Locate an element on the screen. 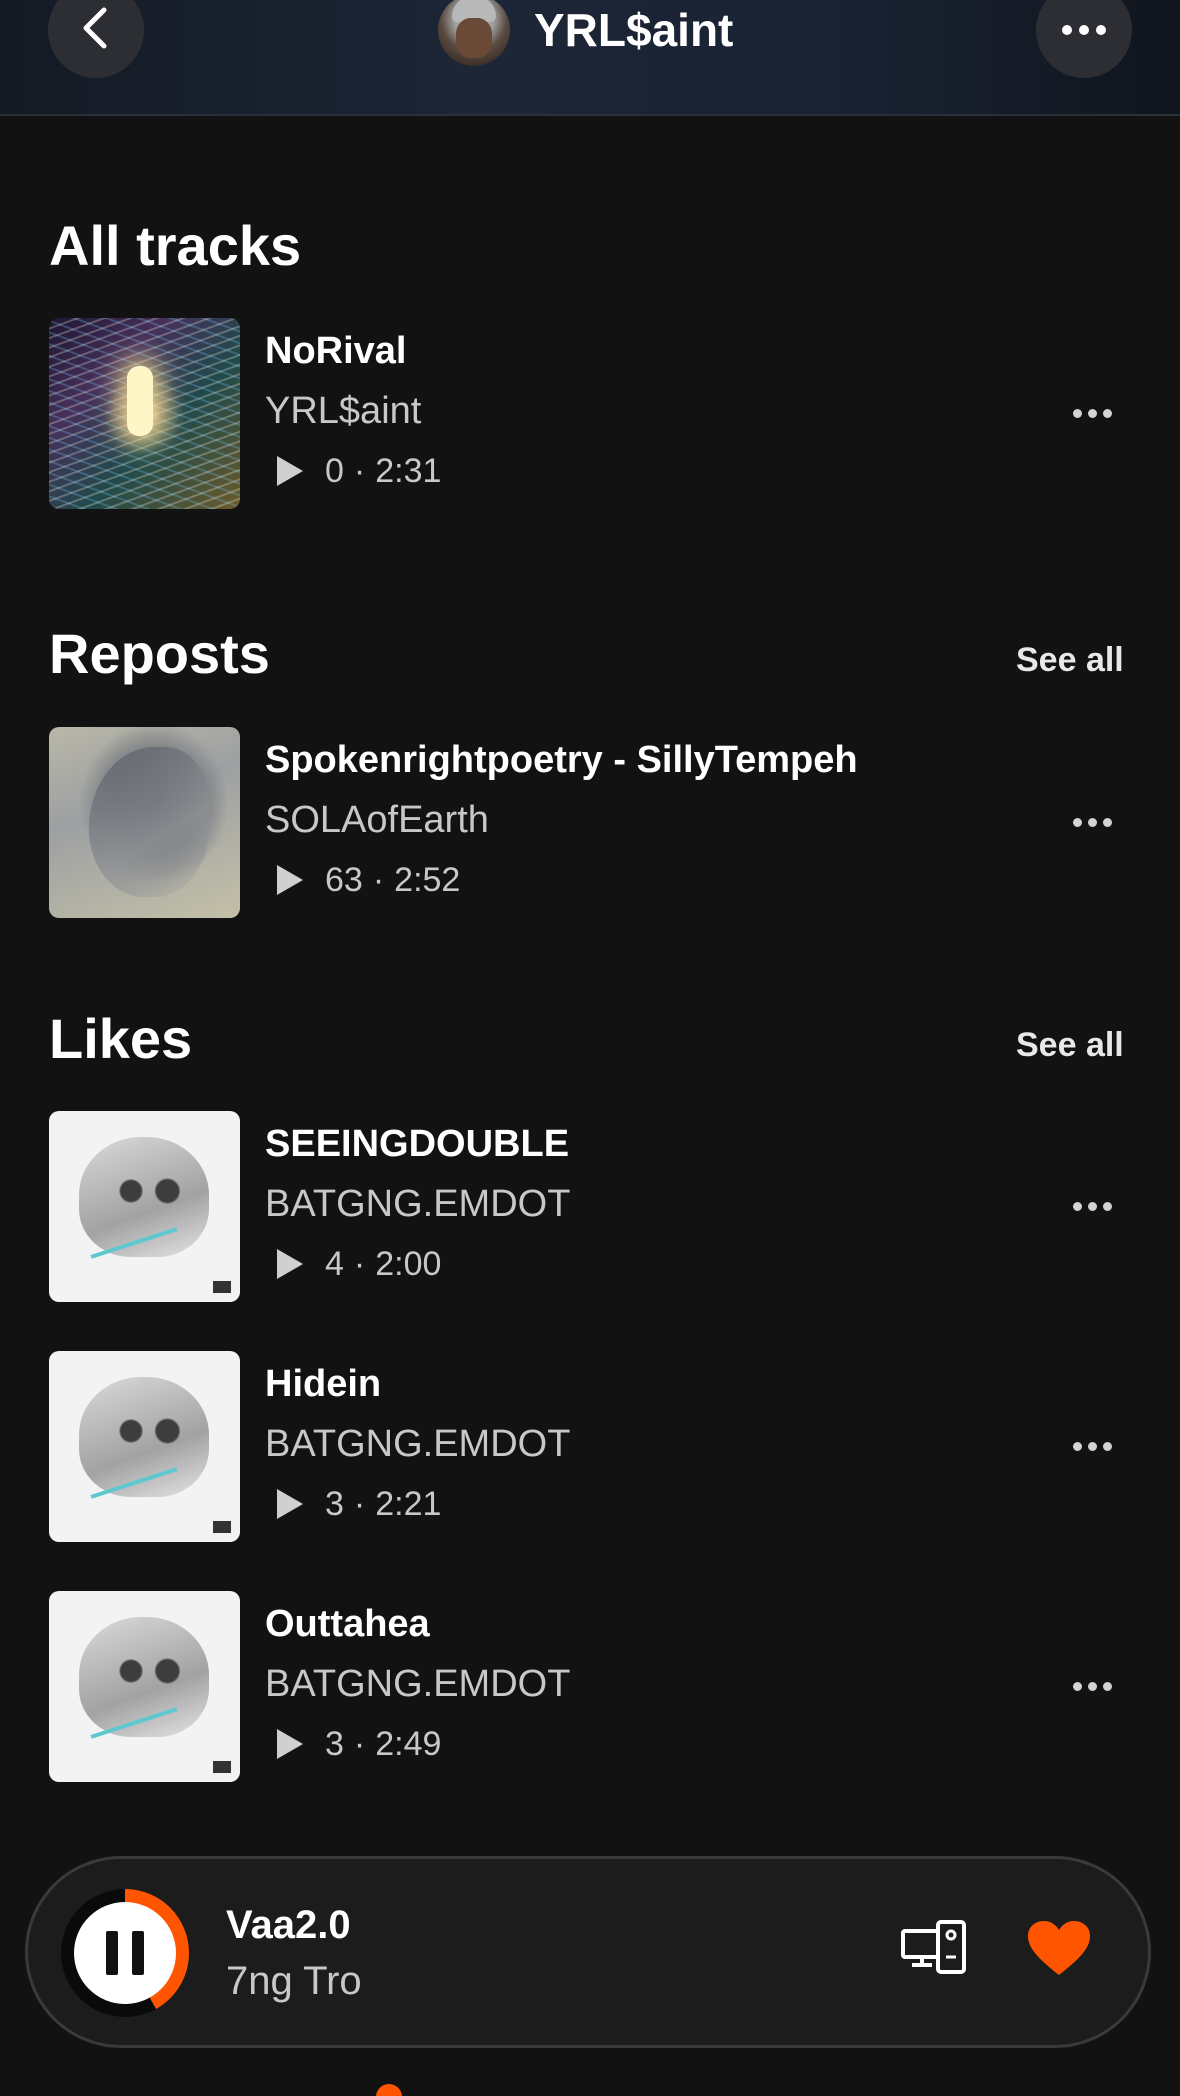 The width and height of the screenshot is (1180, 2096). track-title: NoRival is located at coordinates (336, 351).